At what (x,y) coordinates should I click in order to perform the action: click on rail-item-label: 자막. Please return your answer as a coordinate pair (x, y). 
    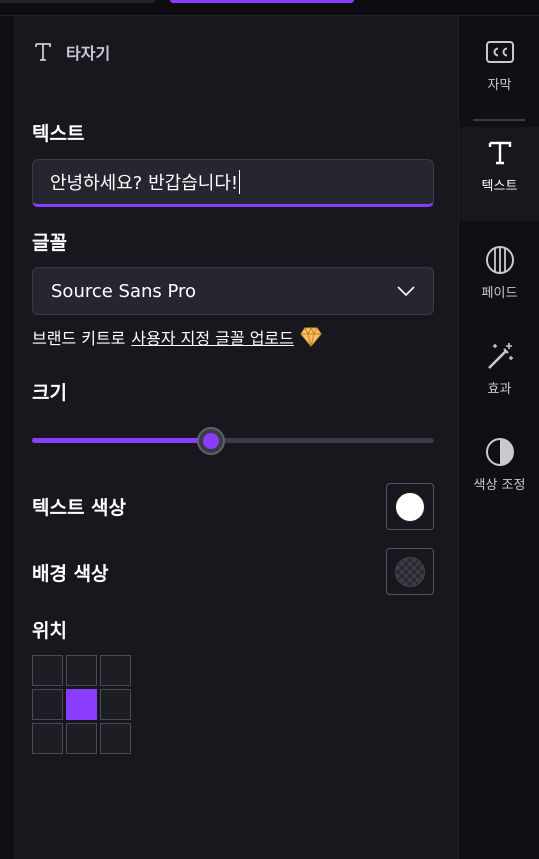
    Looking at the image, I should click on (499, 85).